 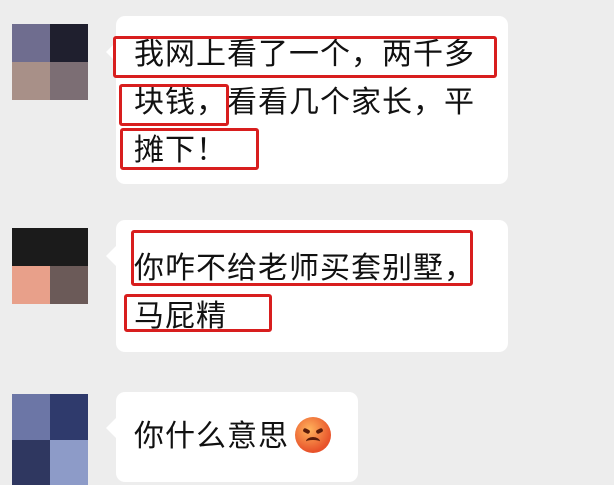 I want to click on message-line: 你什么意思, so click(x=232, y=437).